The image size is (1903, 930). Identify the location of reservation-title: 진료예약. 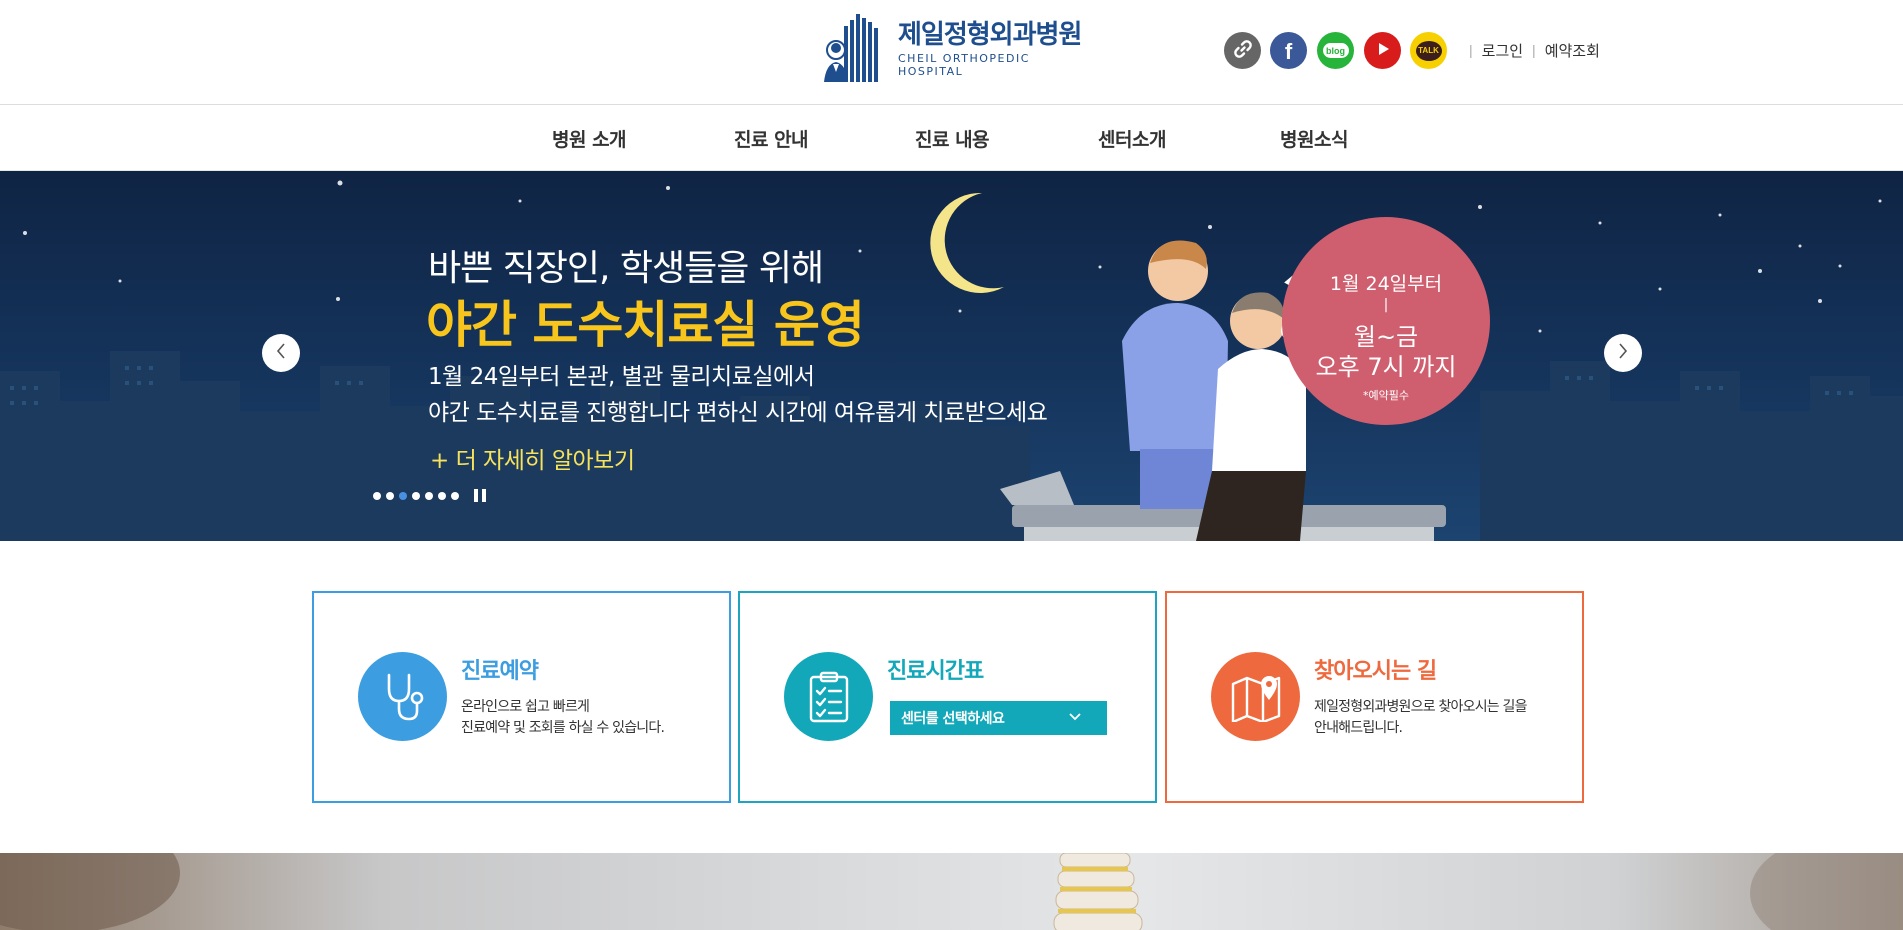
(500, 671).